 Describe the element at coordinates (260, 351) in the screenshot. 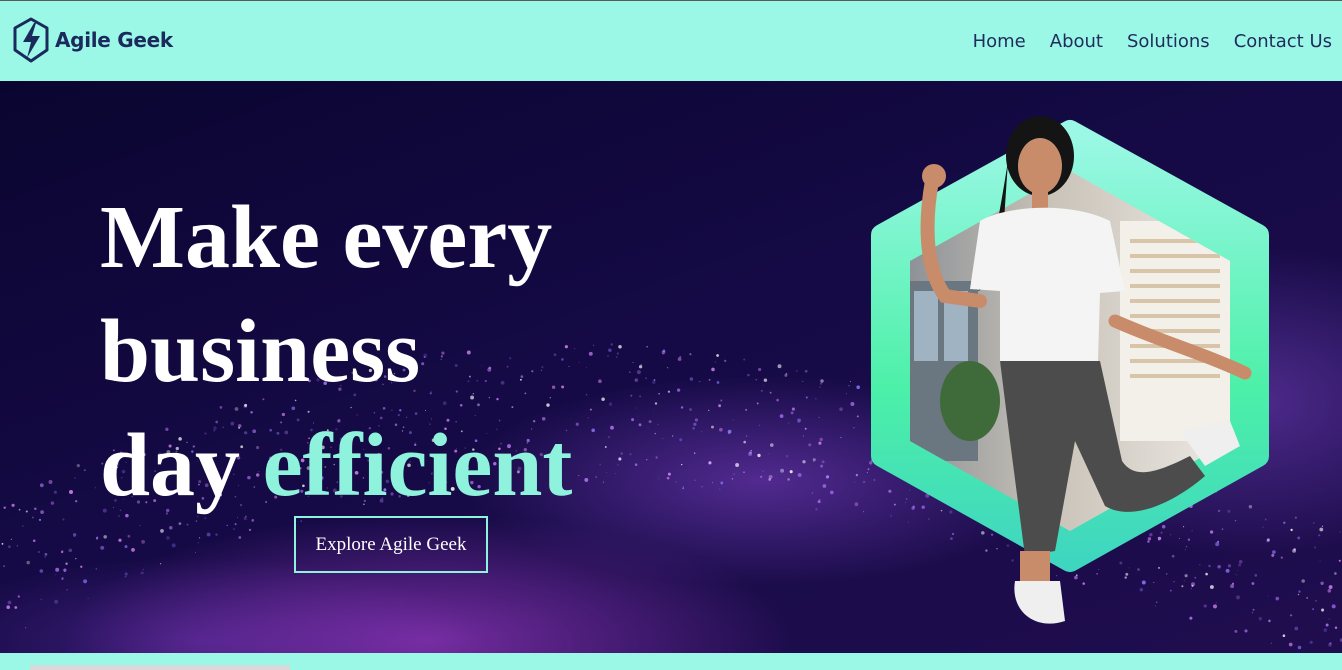

I see `headline-line-2: business` at that location.